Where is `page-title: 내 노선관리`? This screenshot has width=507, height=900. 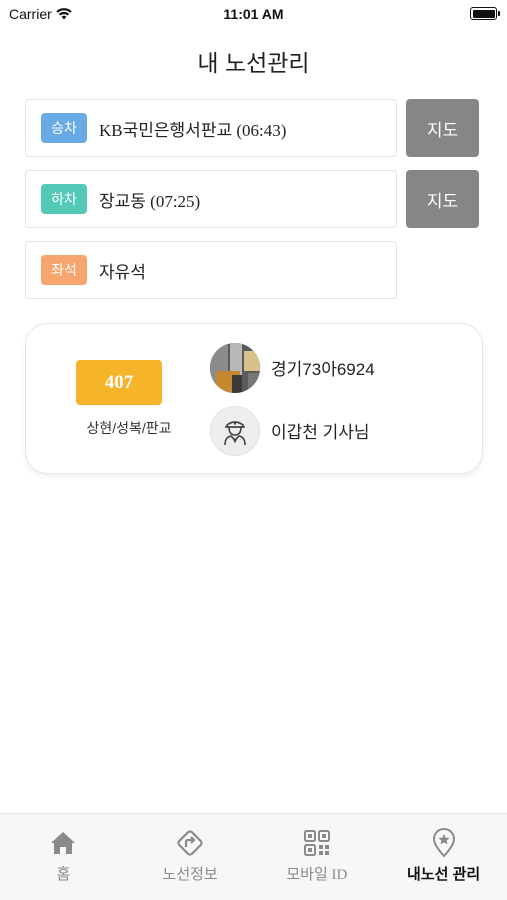
page-title: 내 노선관리 is located at coordinates (253, 63).